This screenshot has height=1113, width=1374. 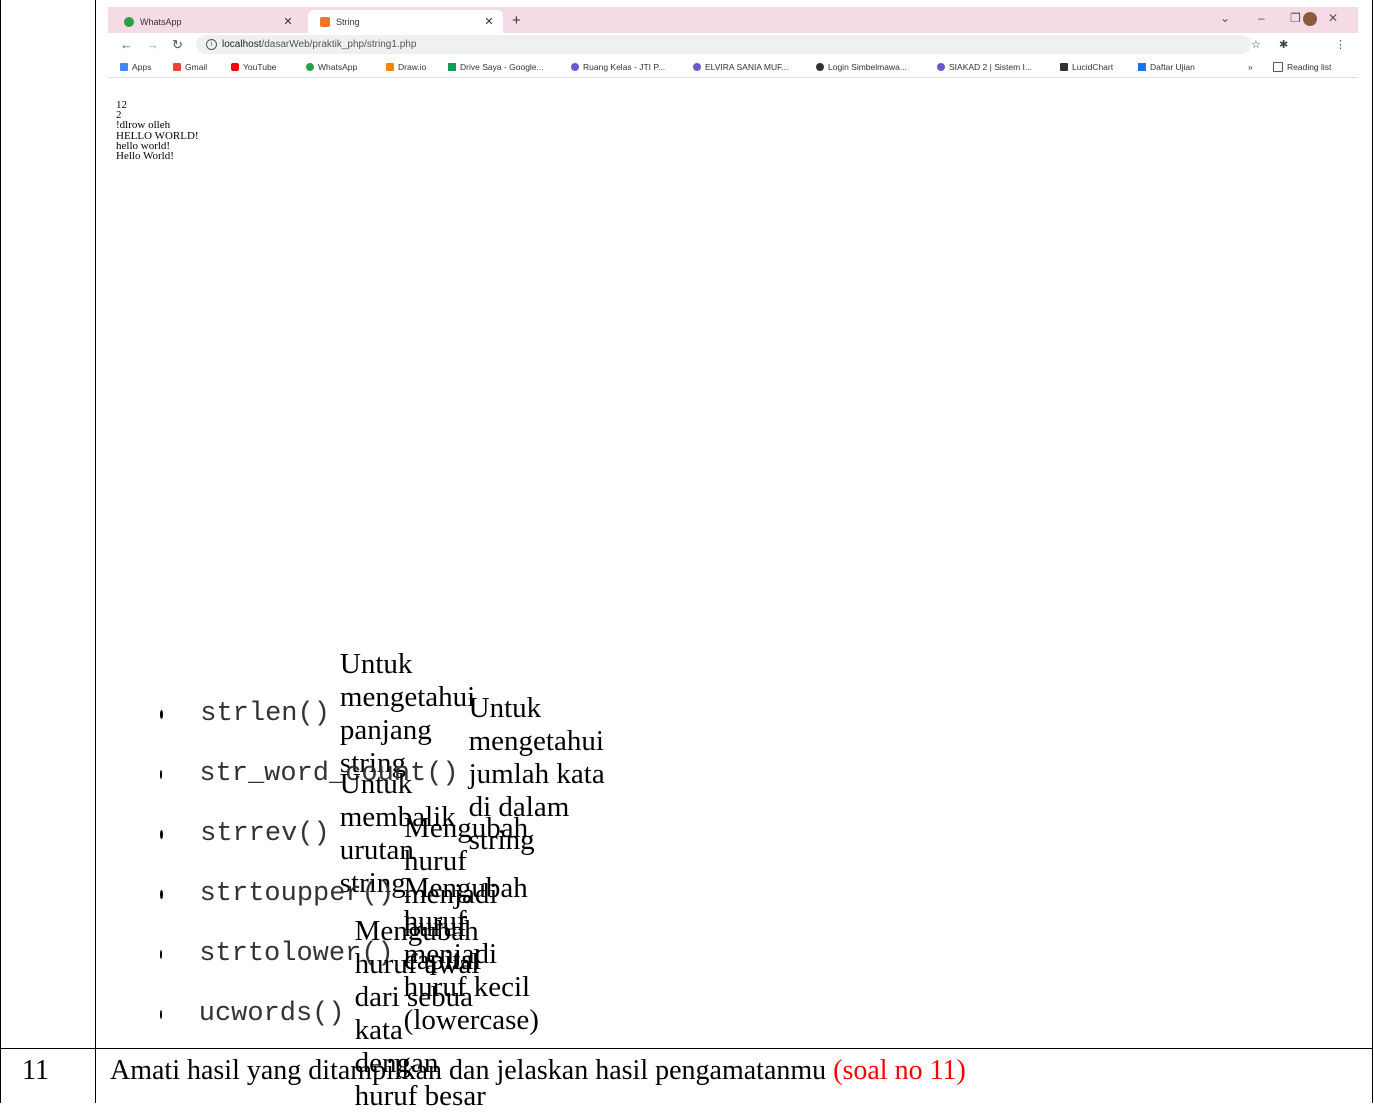 I want to click on url-path: /dasarWeb/praktik_php/string1.php, so click(x=339, y=44).